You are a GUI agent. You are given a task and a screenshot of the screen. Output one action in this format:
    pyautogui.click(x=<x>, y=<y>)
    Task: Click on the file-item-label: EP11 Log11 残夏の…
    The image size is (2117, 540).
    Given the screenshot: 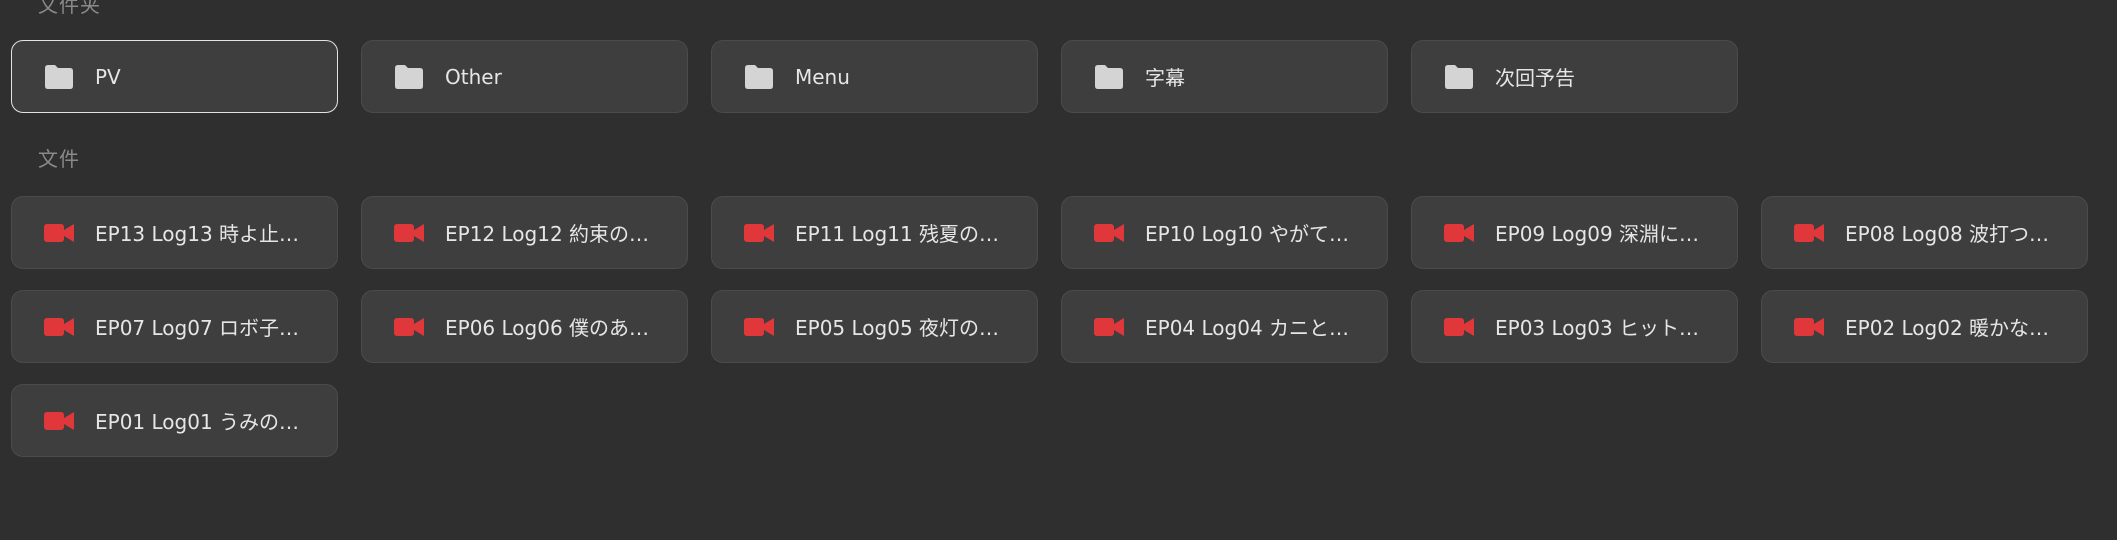 What is the action you would take?
    pyautogui.click(x=897, y=234)
    